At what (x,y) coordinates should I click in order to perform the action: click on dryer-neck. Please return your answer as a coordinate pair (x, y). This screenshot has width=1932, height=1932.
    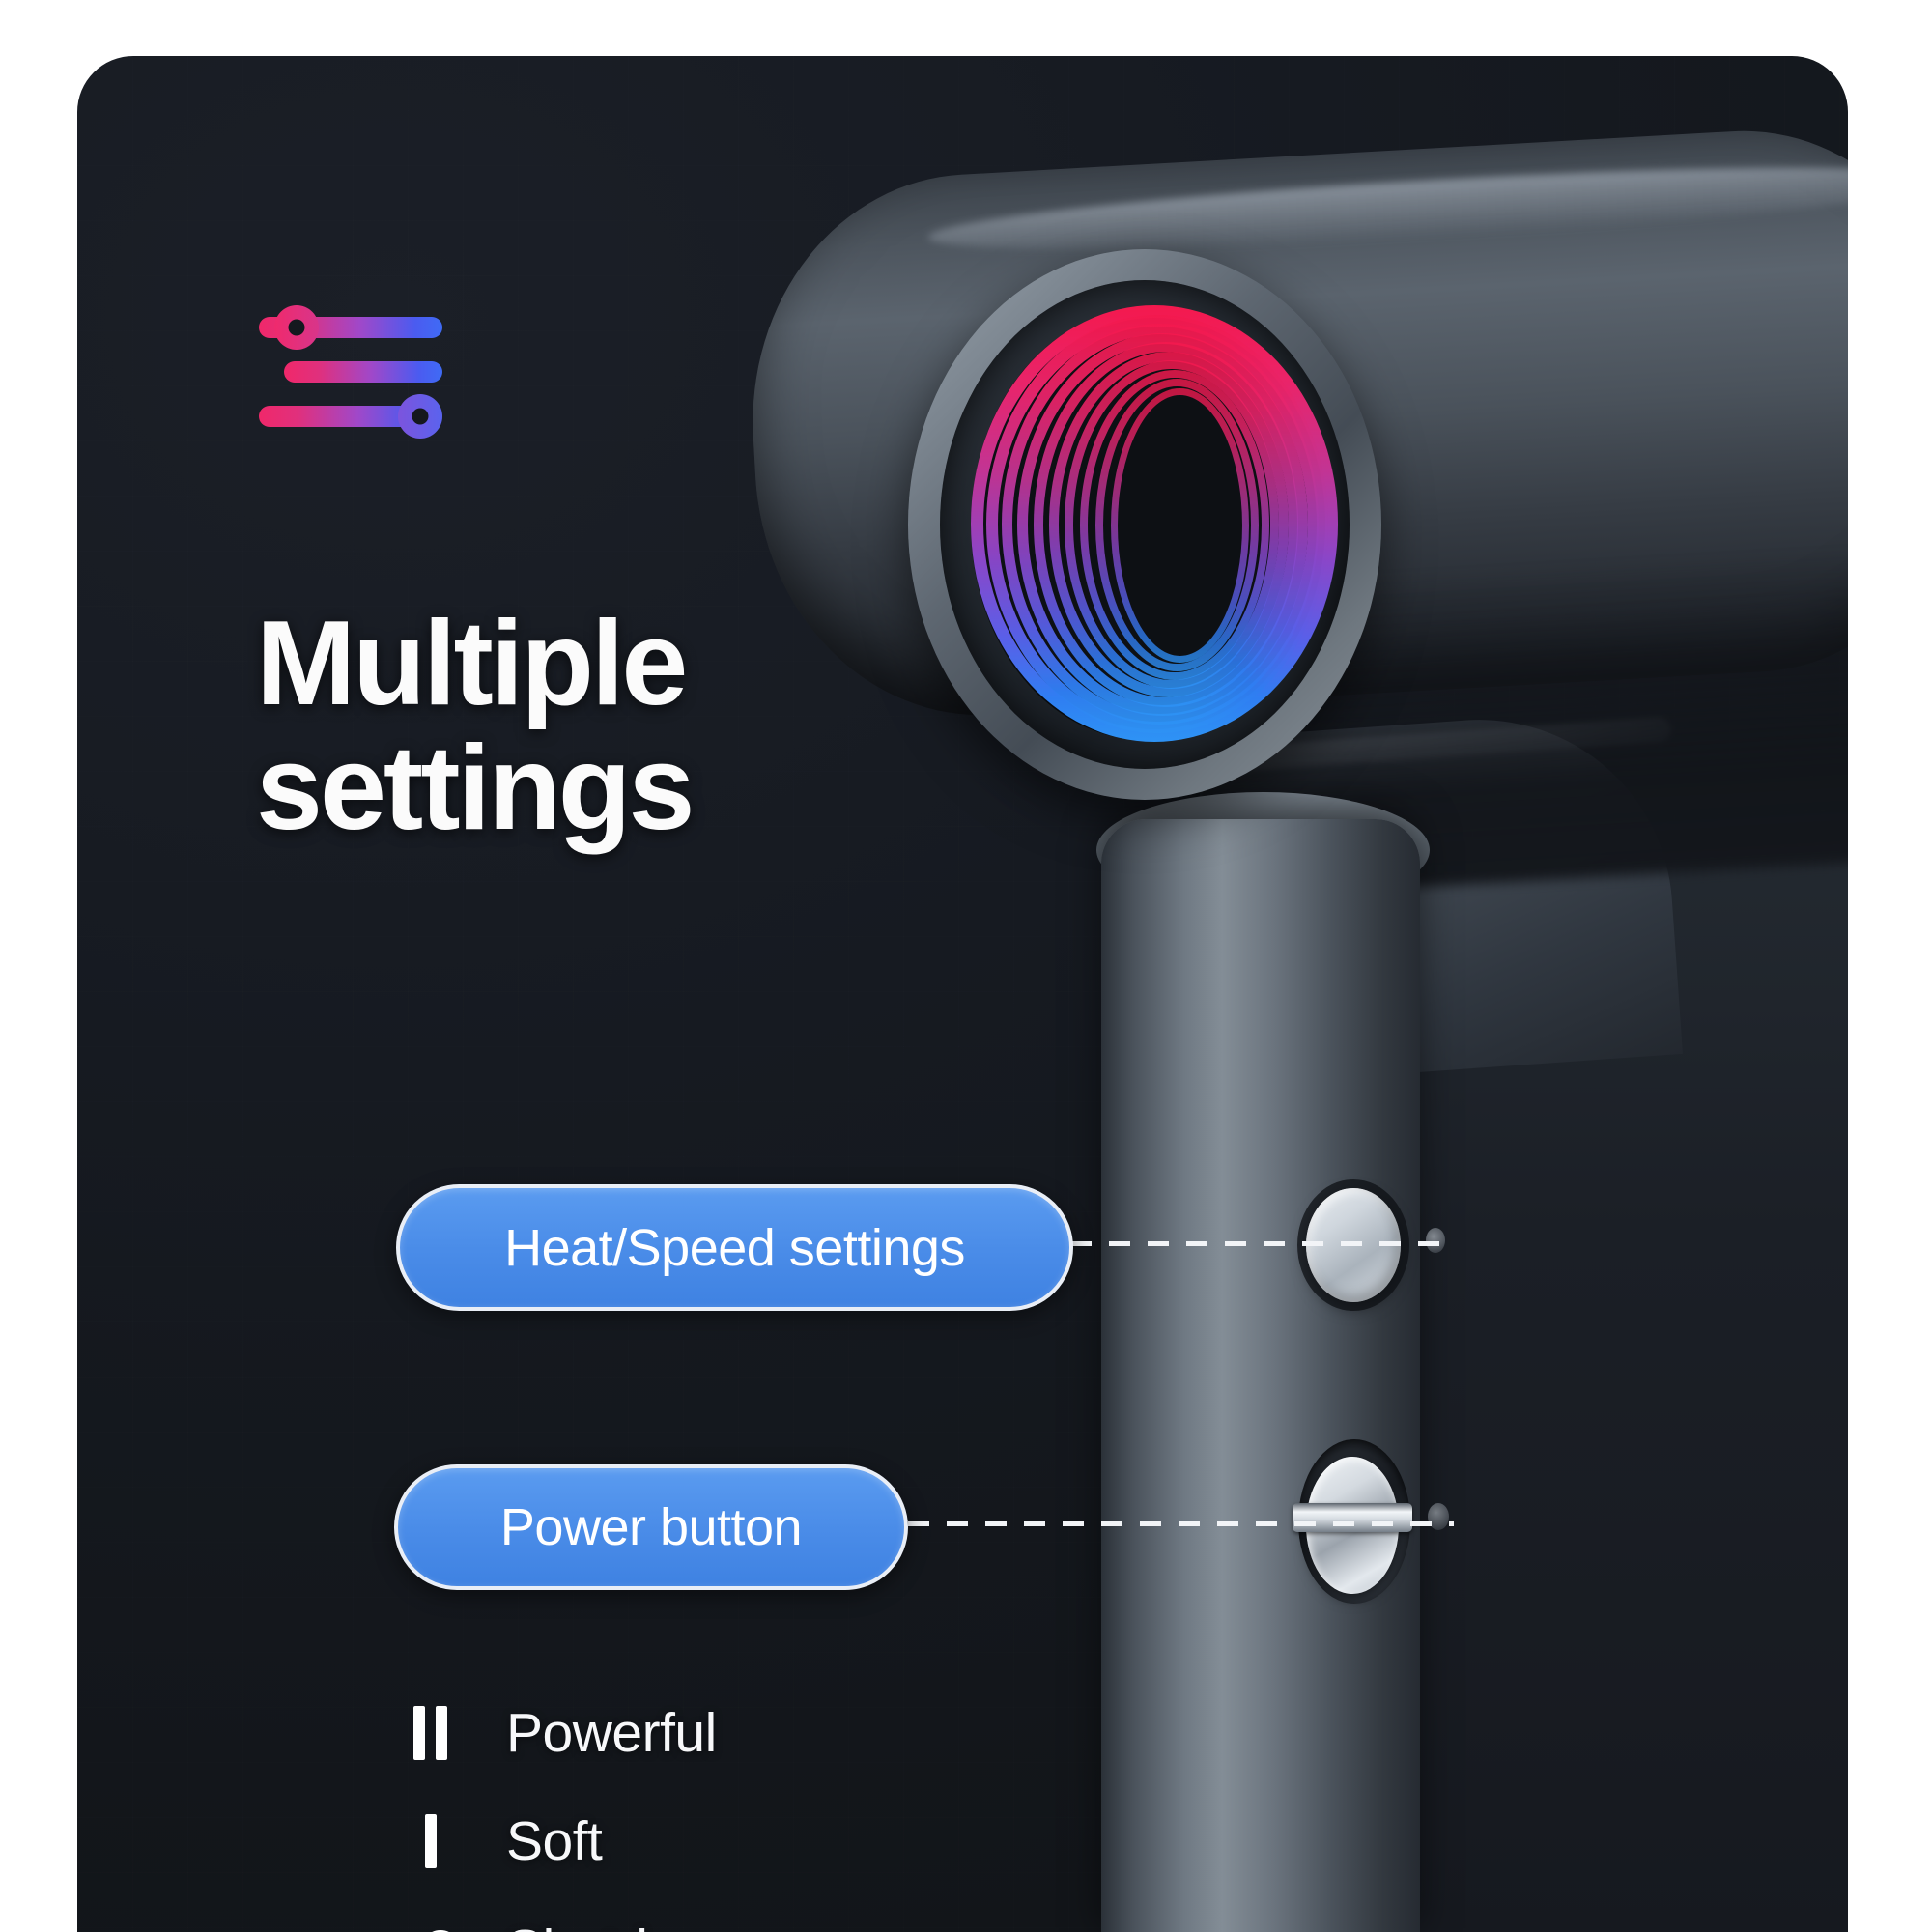
    Looking at the image, I should click on (1439, 896).